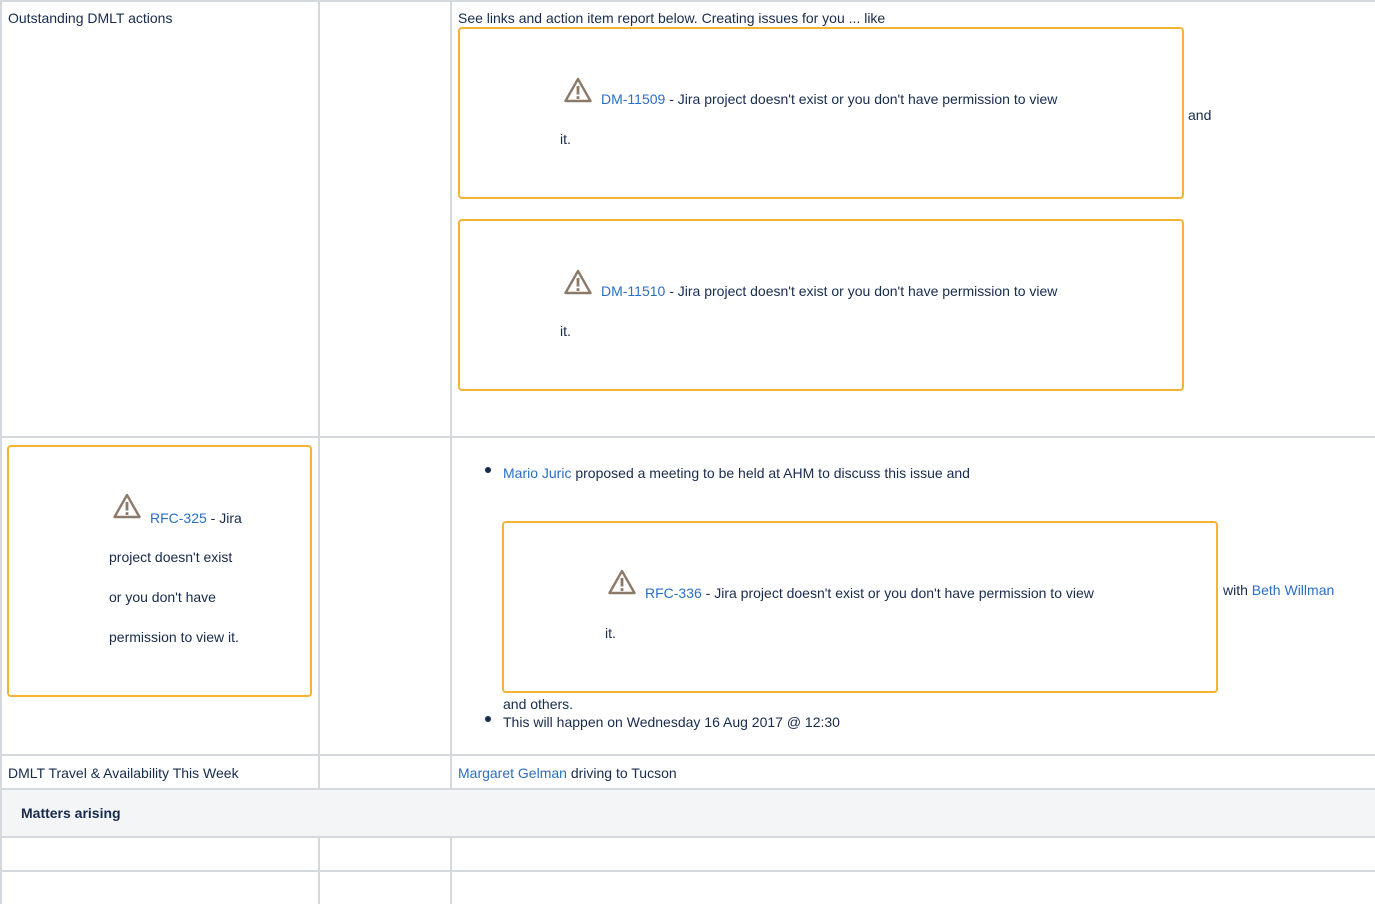 This screenshot has width=1375, height=904. What do you see at coordinates (90, 18) in the screenshot?
I see `row-label-outstanding-actions: Outstanding DMLT actions` at bounding box center [90, 18].